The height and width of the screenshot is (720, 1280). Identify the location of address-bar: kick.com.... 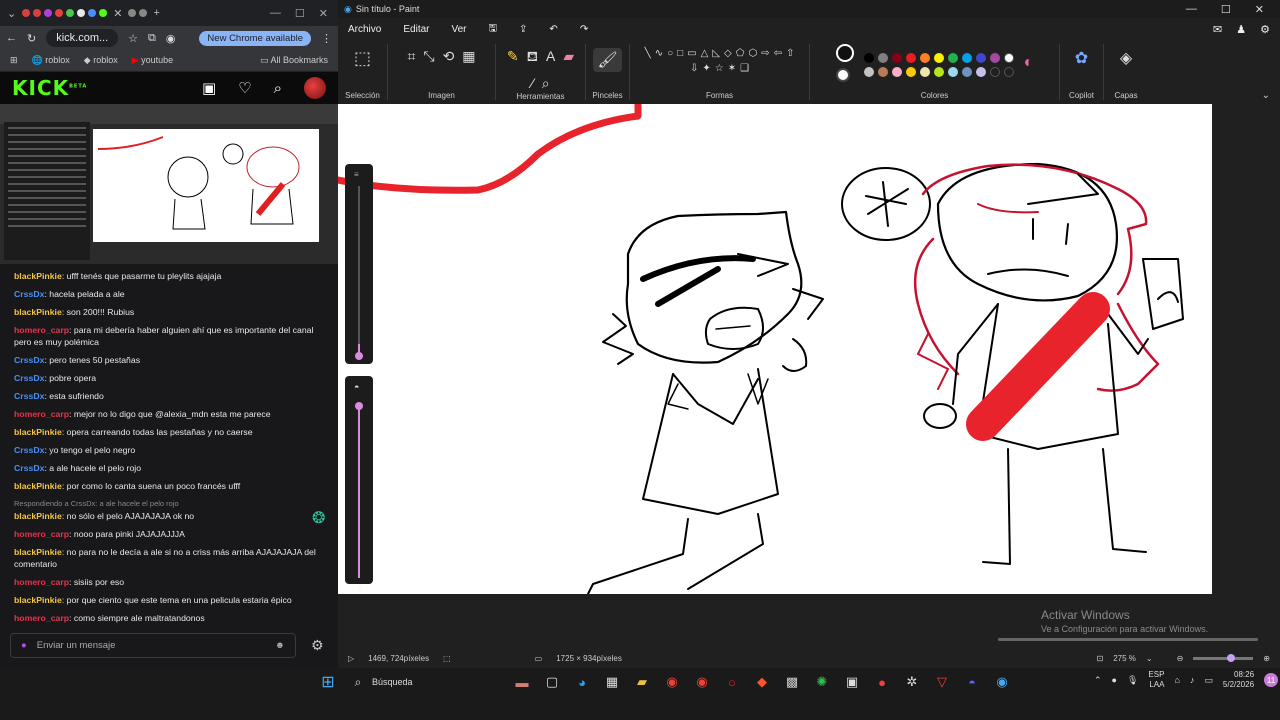
(82, 38).